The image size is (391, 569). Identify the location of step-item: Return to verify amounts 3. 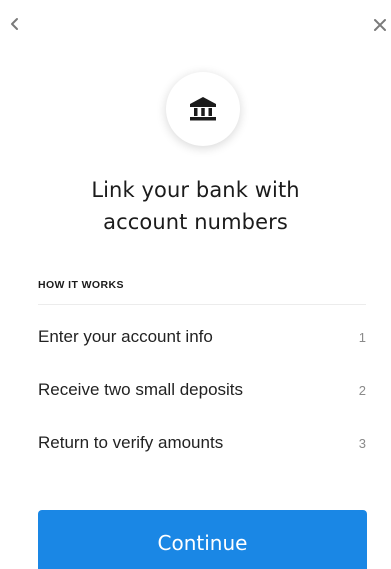
(202, 443).